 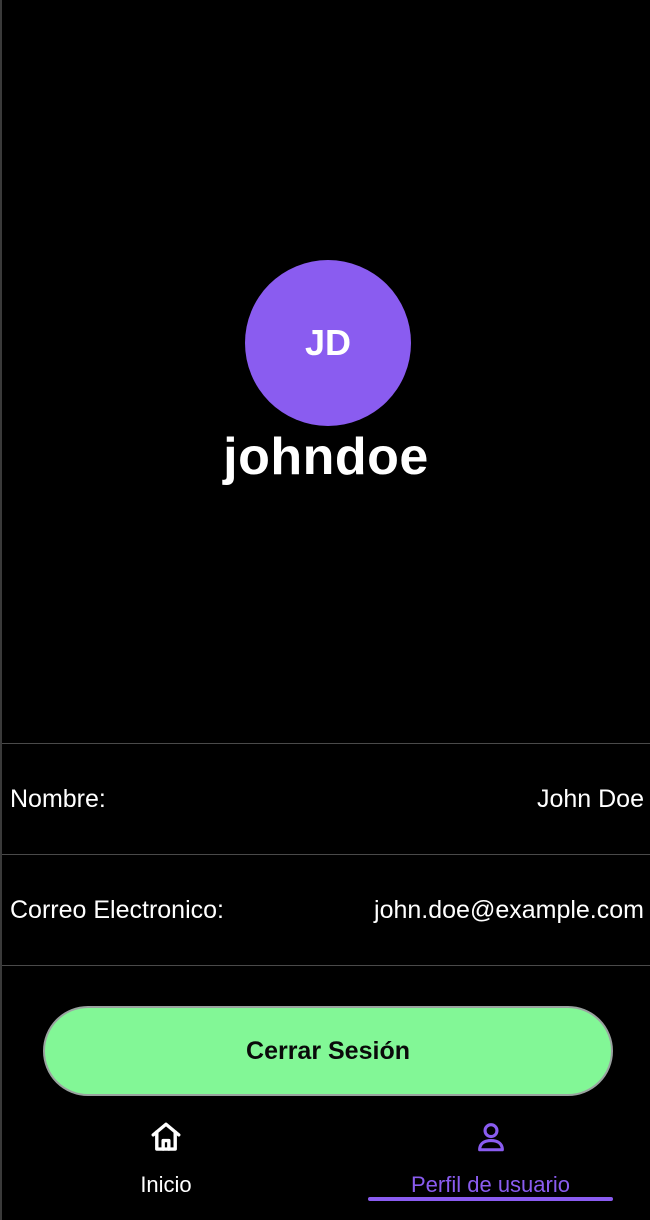 What do you see at coordinates (490, 1199) in the screenshot?
I see `active-tab-indicator` at bounding box center [490, 1199].